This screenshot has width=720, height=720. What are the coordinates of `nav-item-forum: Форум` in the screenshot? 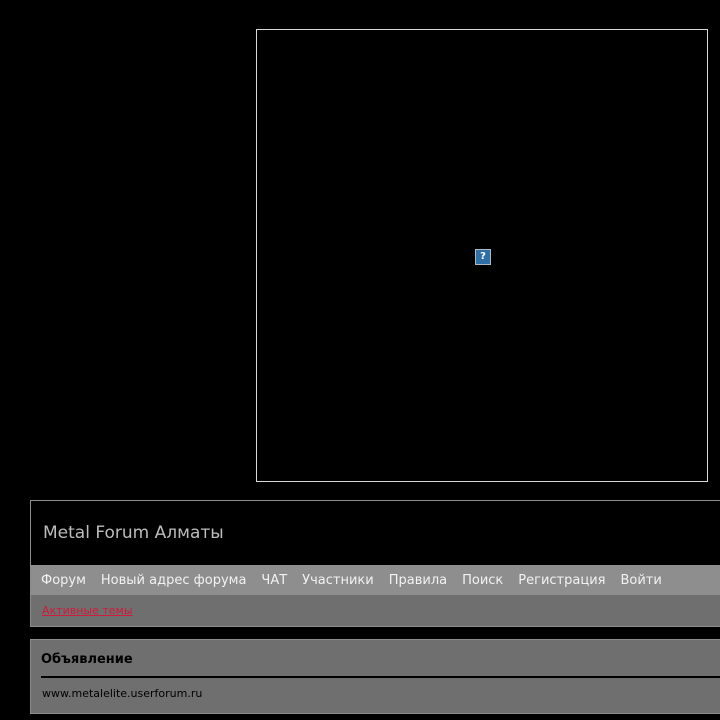 It's located at (63, 580).